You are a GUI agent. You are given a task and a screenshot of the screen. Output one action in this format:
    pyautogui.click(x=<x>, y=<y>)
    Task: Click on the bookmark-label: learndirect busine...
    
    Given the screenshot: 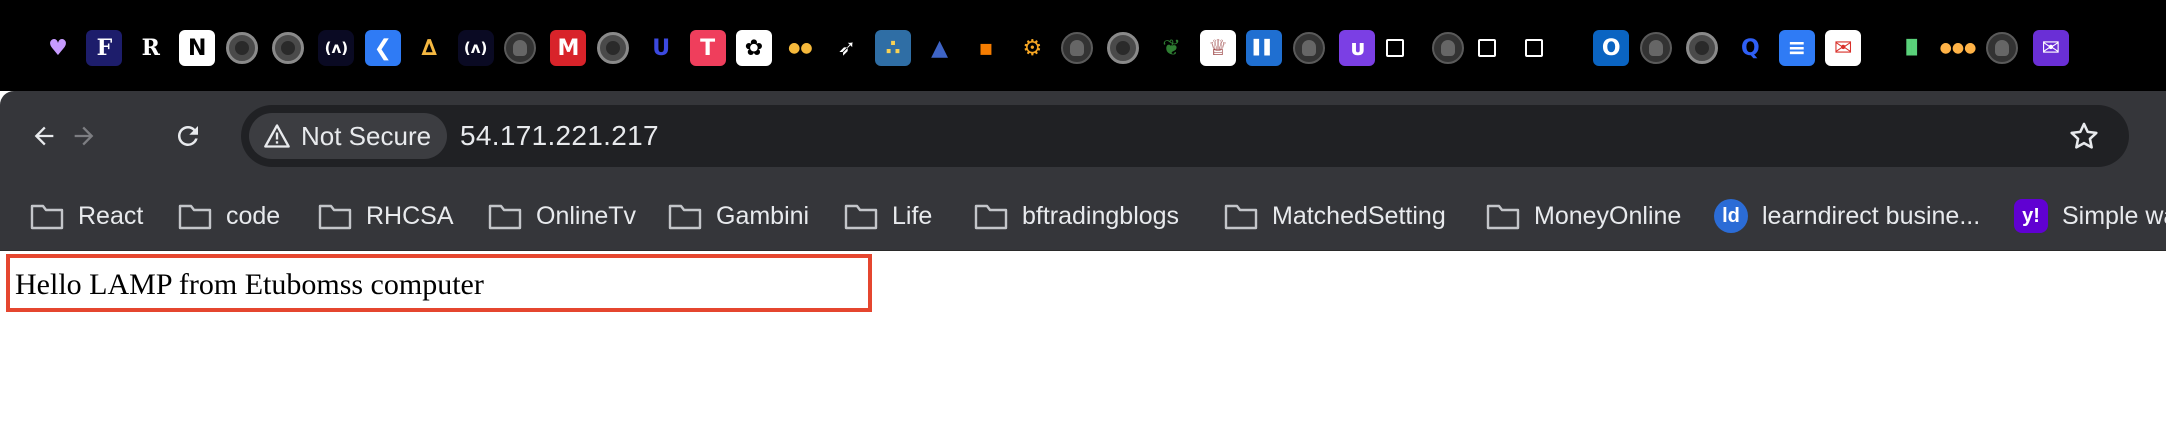 What is the action you would take?
    pyautogui.click(x=1871, y=215)
    